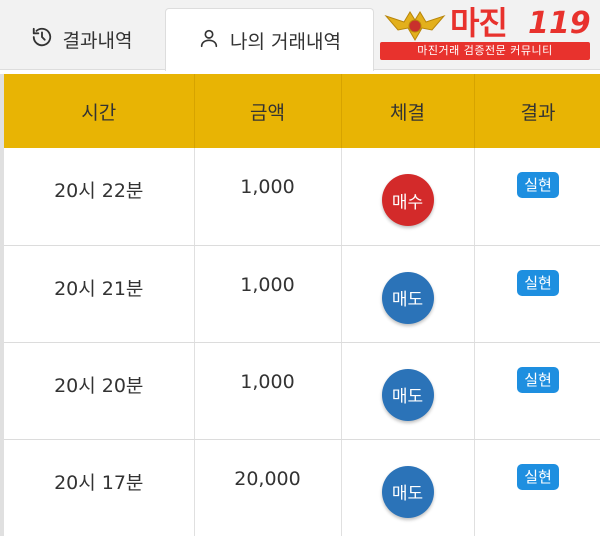 The width and height of the screenshot is (600, 536). I want to click on eagle-emblem-icon, so click(415, 26).